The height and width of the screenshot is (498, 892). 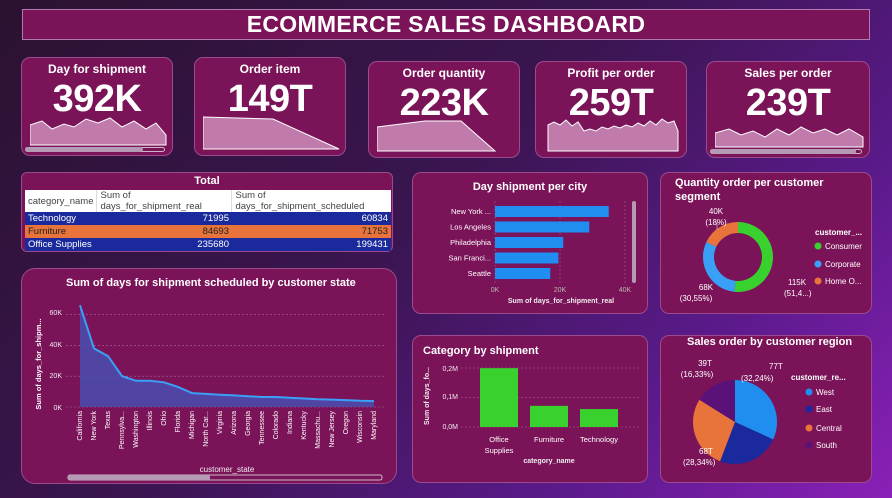 I want to click on state-label: New Jersey, so click(x=332, y=429).